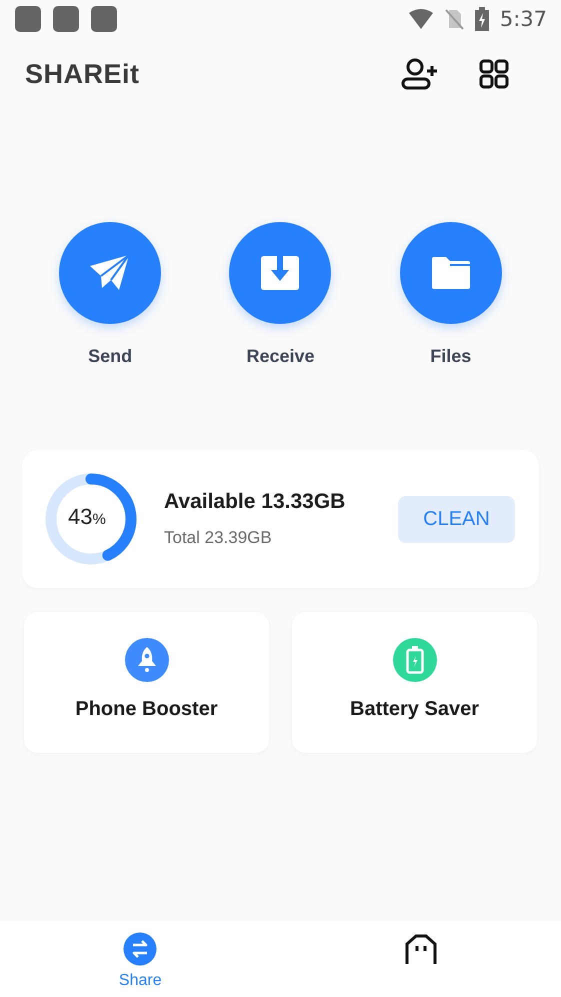 This screenshot has height=997, width=561. Describe the element at coordinates (280, 273) in the screenshot. I see `download-box-icon` at that location.